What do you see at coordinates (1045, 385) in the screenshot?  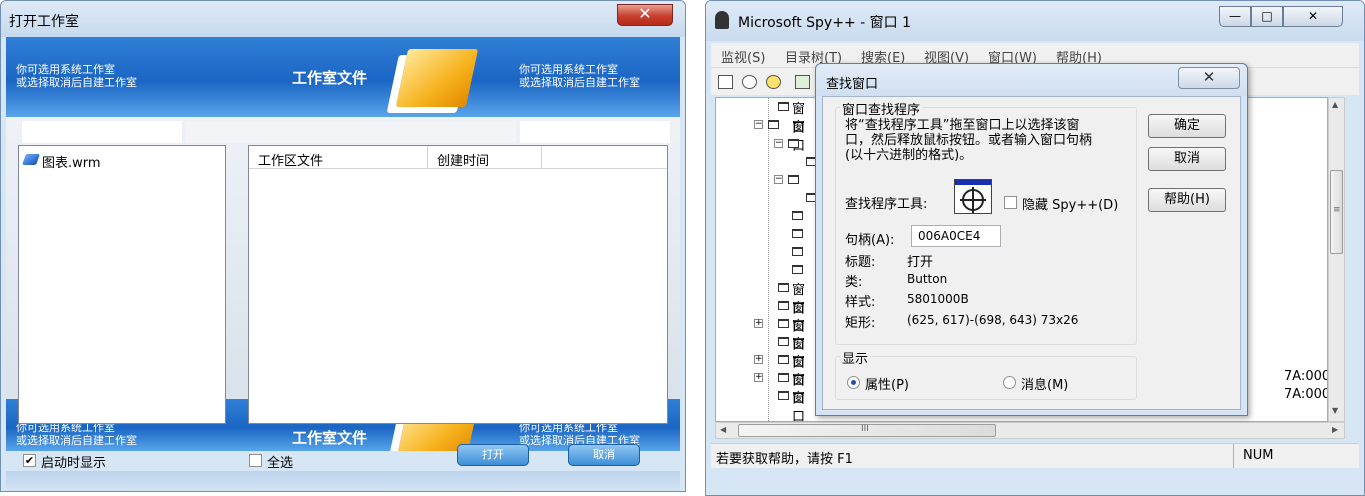 I see `messages-radio-label: 消息(M)` at bounding box center [1045, 385].